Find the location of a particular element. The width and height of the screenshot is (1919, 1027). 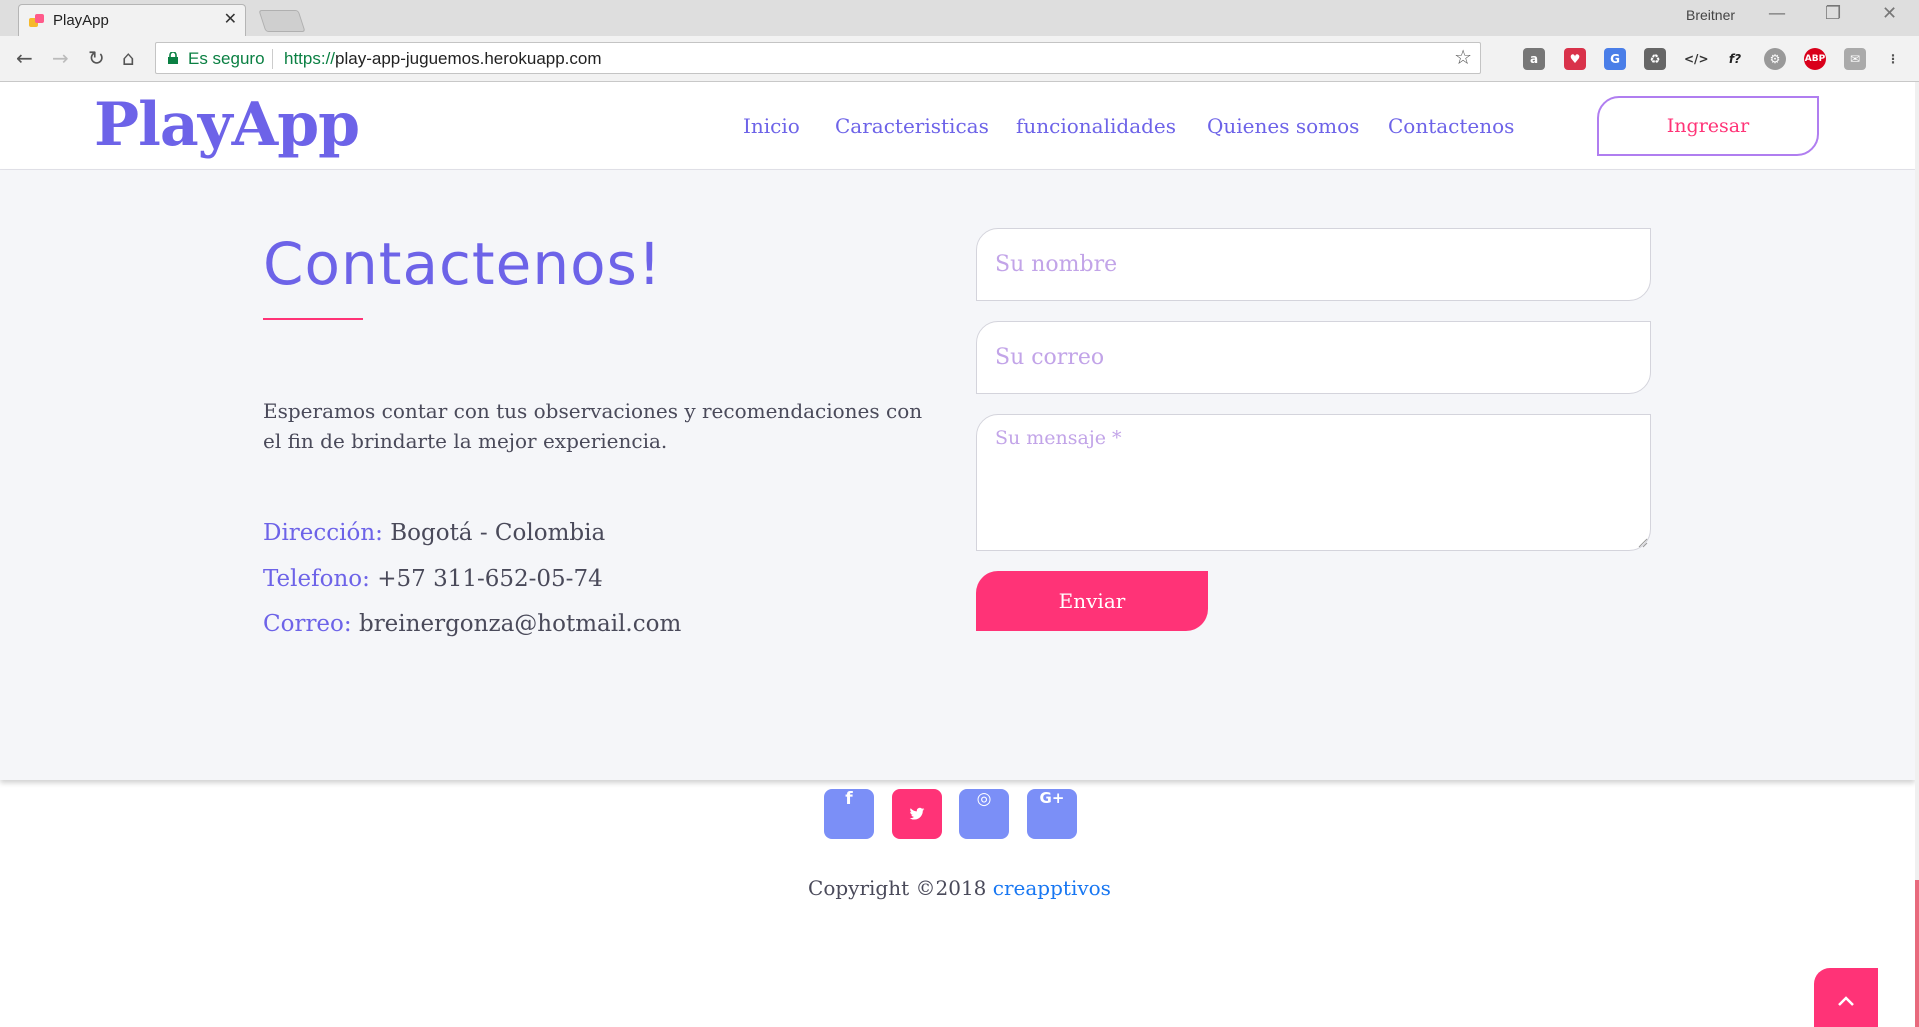

lock-icon is located at coordinates (173, 58).